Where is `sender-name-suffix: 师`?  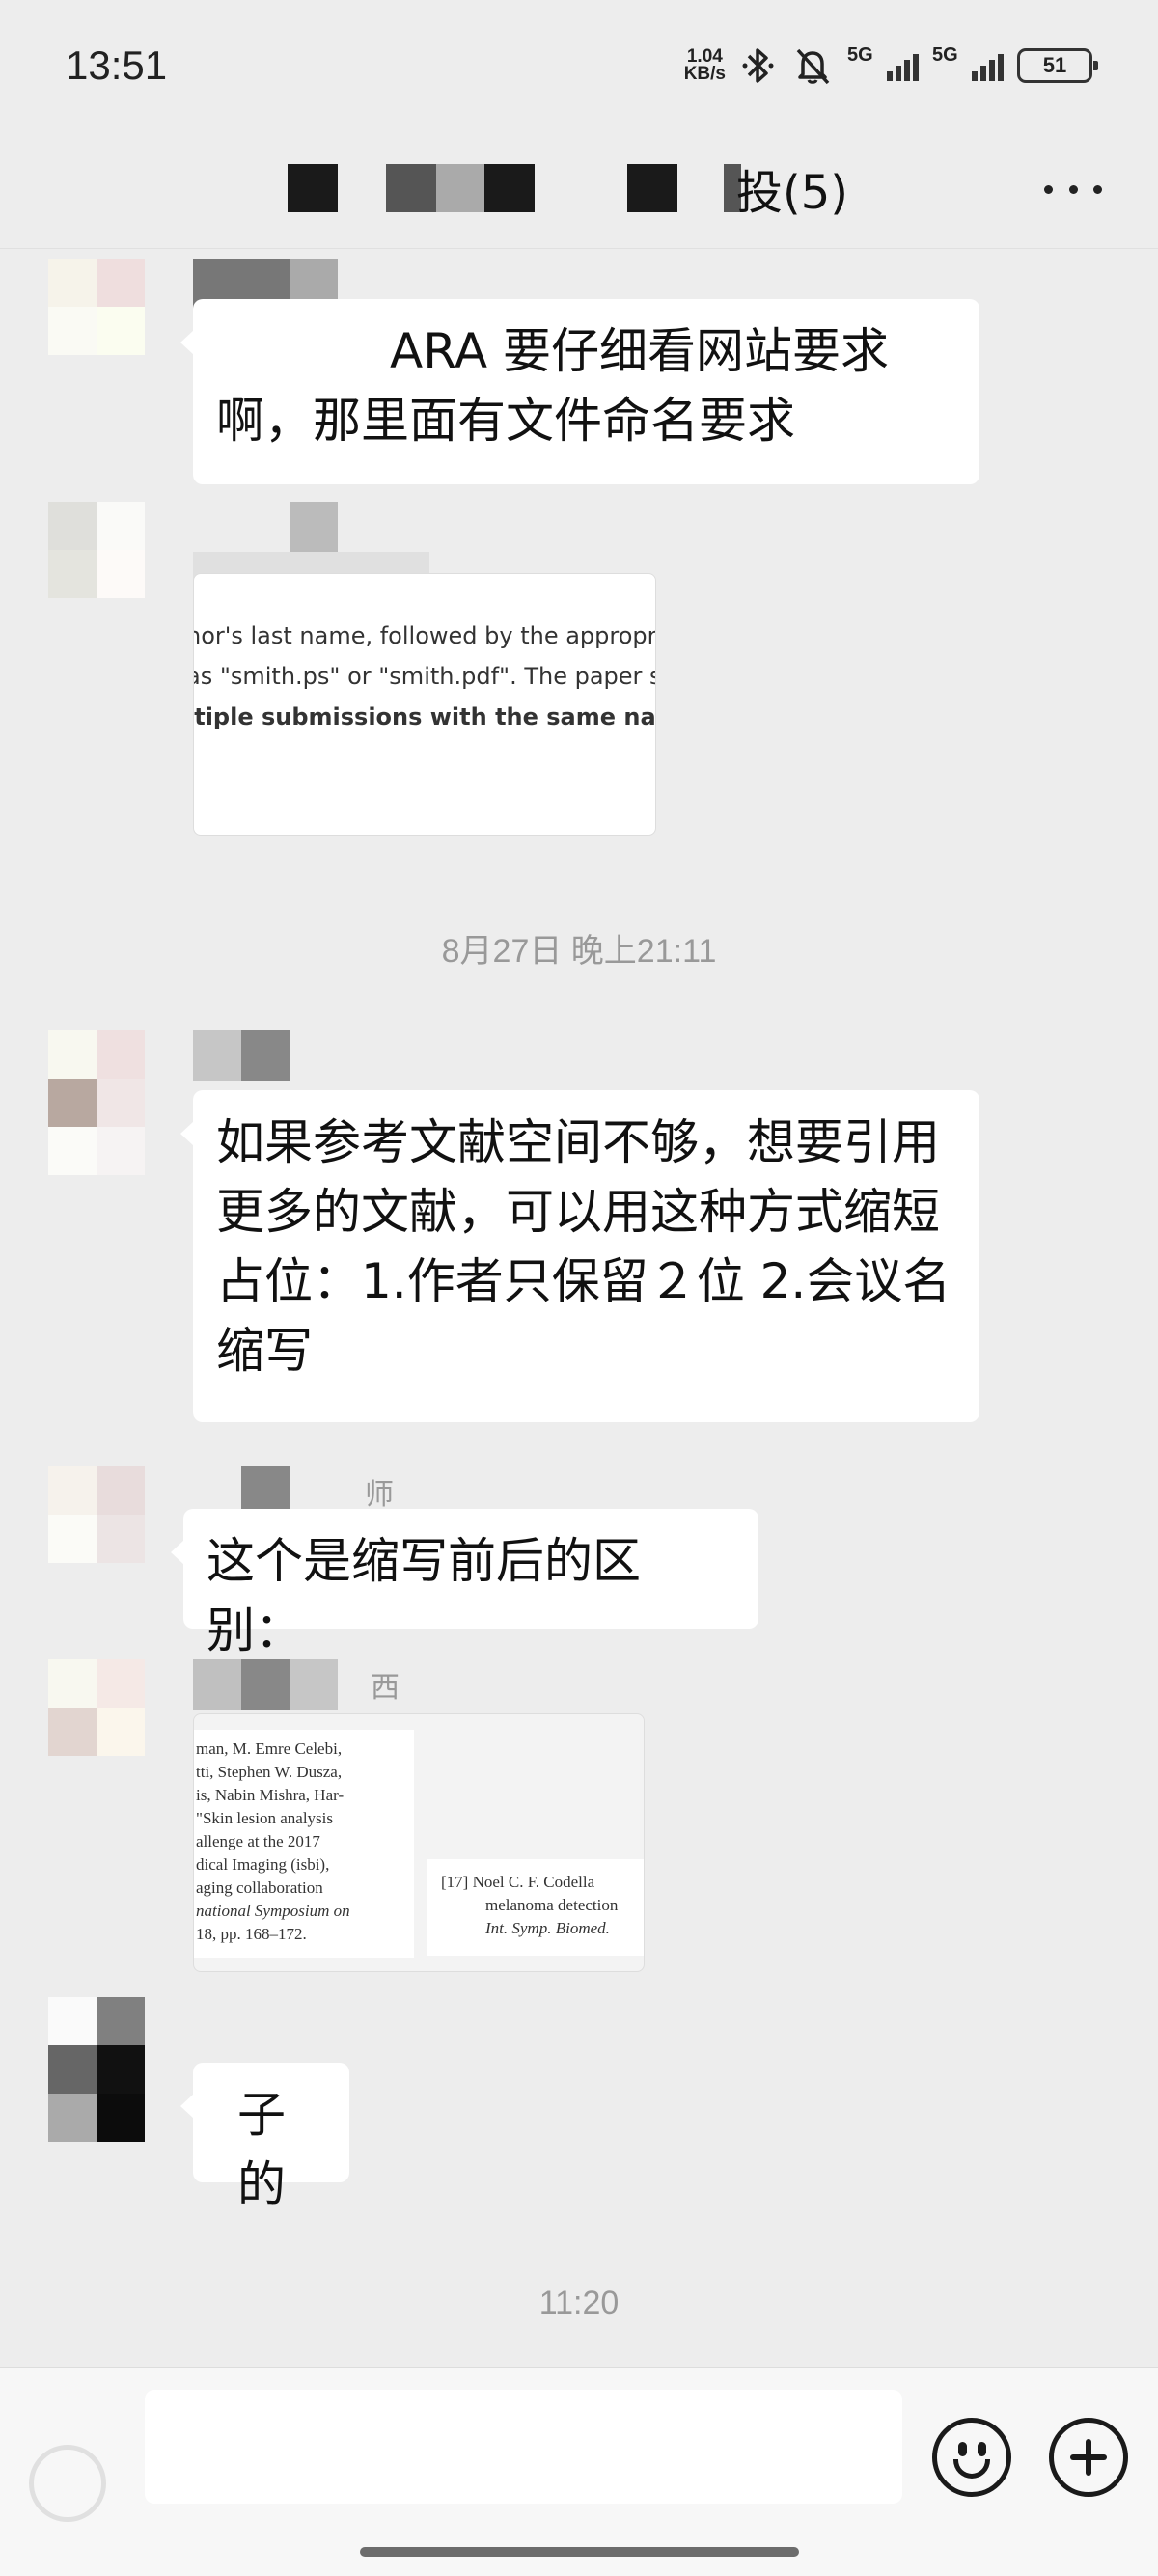
sender-name-suffix: 师 is located at coordinates (379, 1495).